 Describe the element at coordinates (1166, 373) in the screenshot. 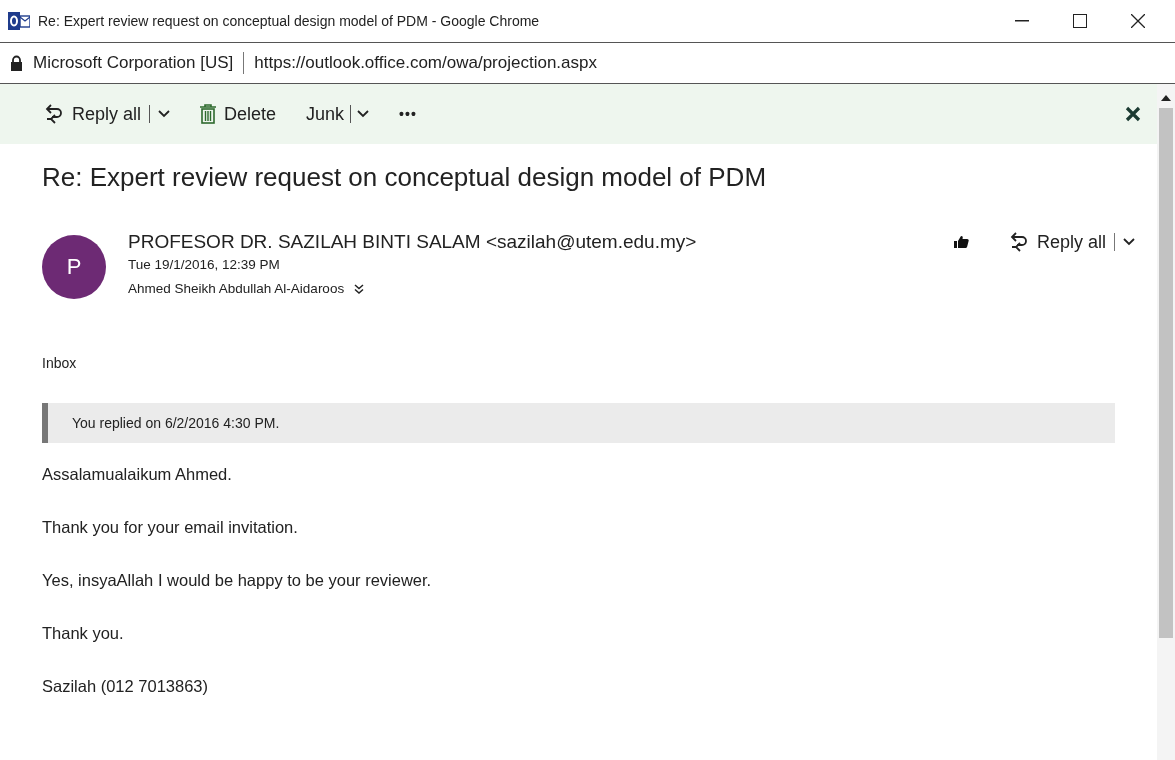

I see `scrollbar-thumb` at that location.